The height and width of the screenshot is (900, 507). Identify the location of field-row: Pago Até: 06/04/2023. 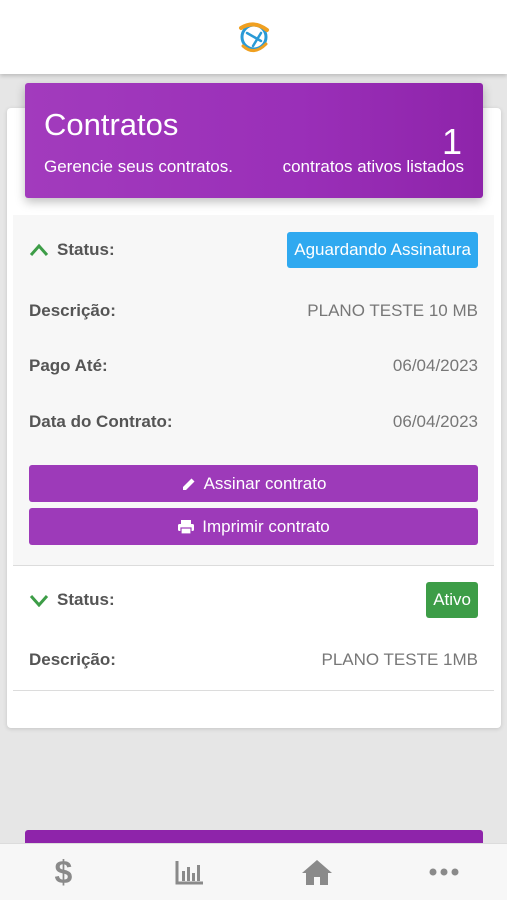
(253, 366).